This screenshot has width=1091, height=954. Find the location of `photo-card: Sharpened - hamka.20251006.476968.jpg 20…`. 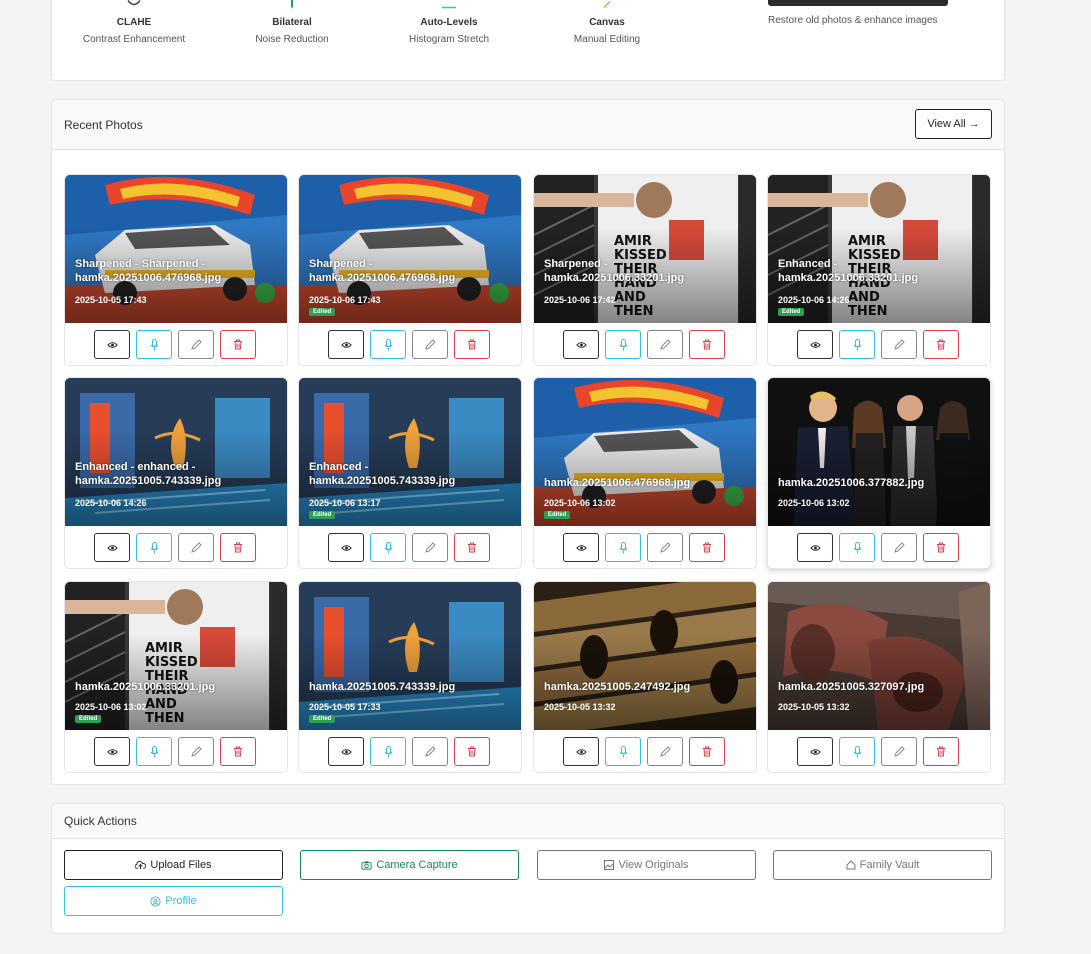

photo-card: Sharpened - hamka.20251006.476968.jpg 20… is located at coordinates (410, 270).